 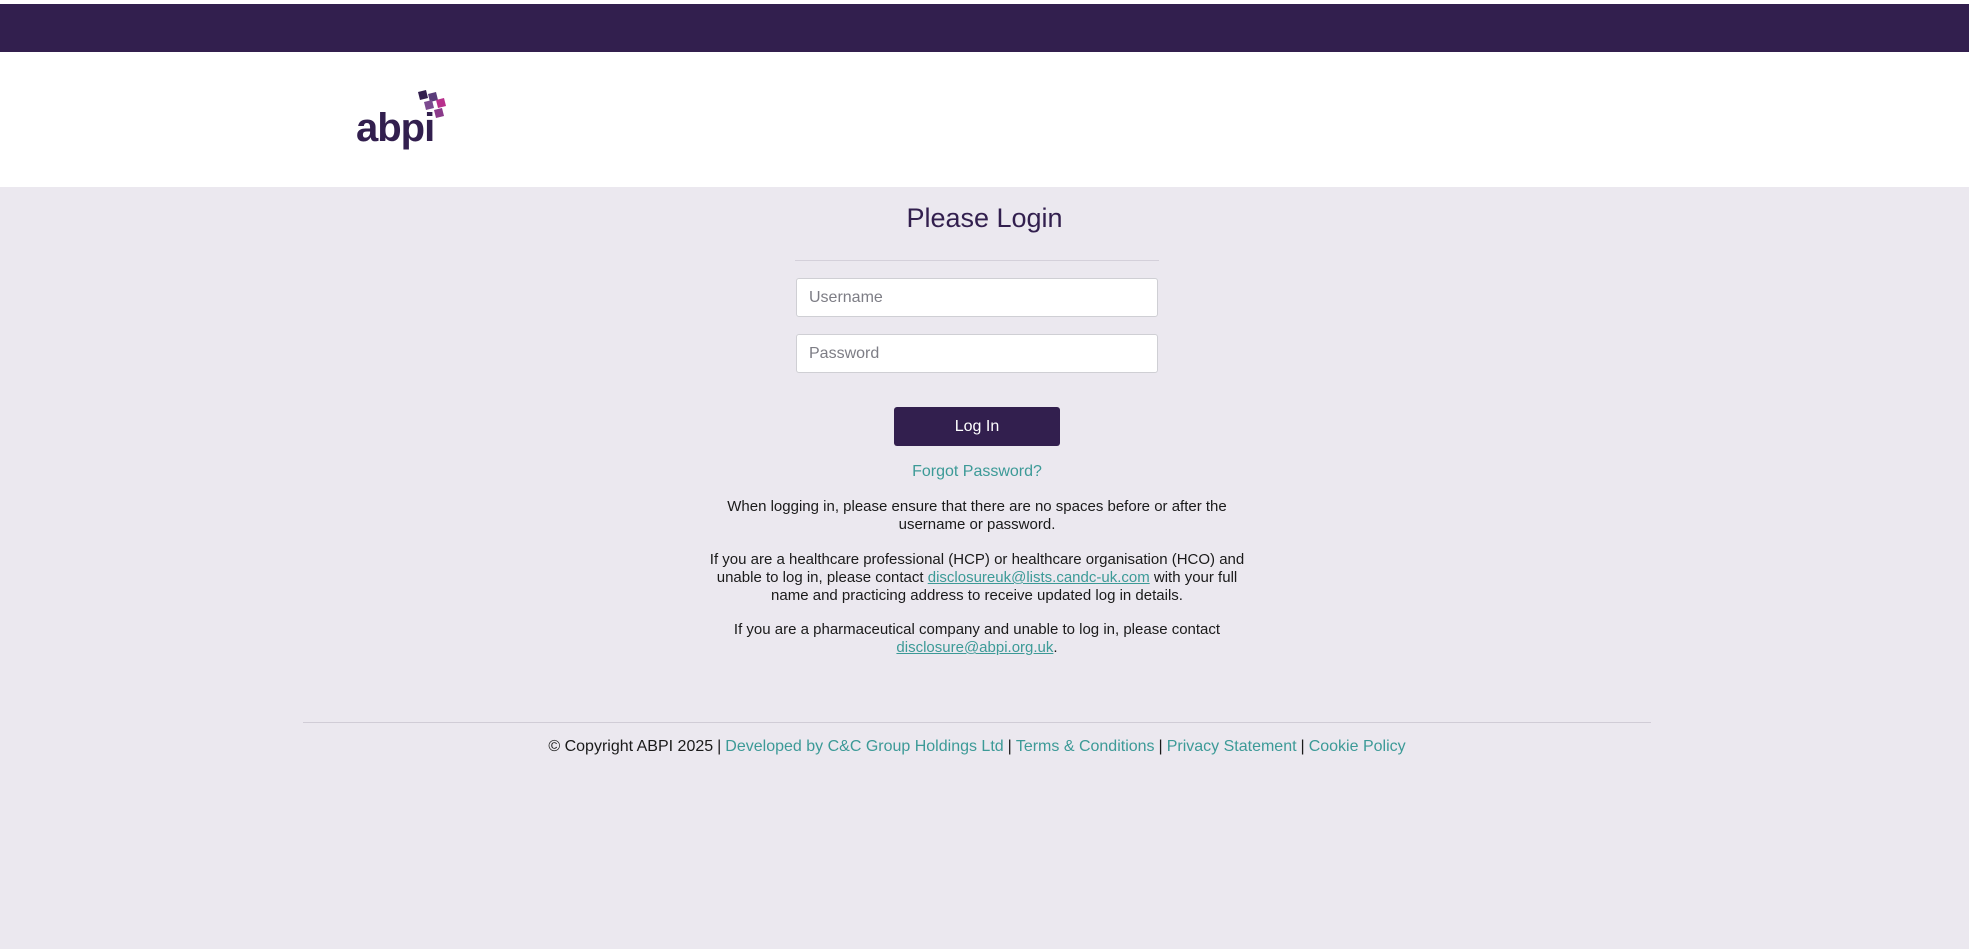 What do you see at coordinates (977, 426) in the screenshot?
I see `login-button: Log In` at bounding box center [977, 426].